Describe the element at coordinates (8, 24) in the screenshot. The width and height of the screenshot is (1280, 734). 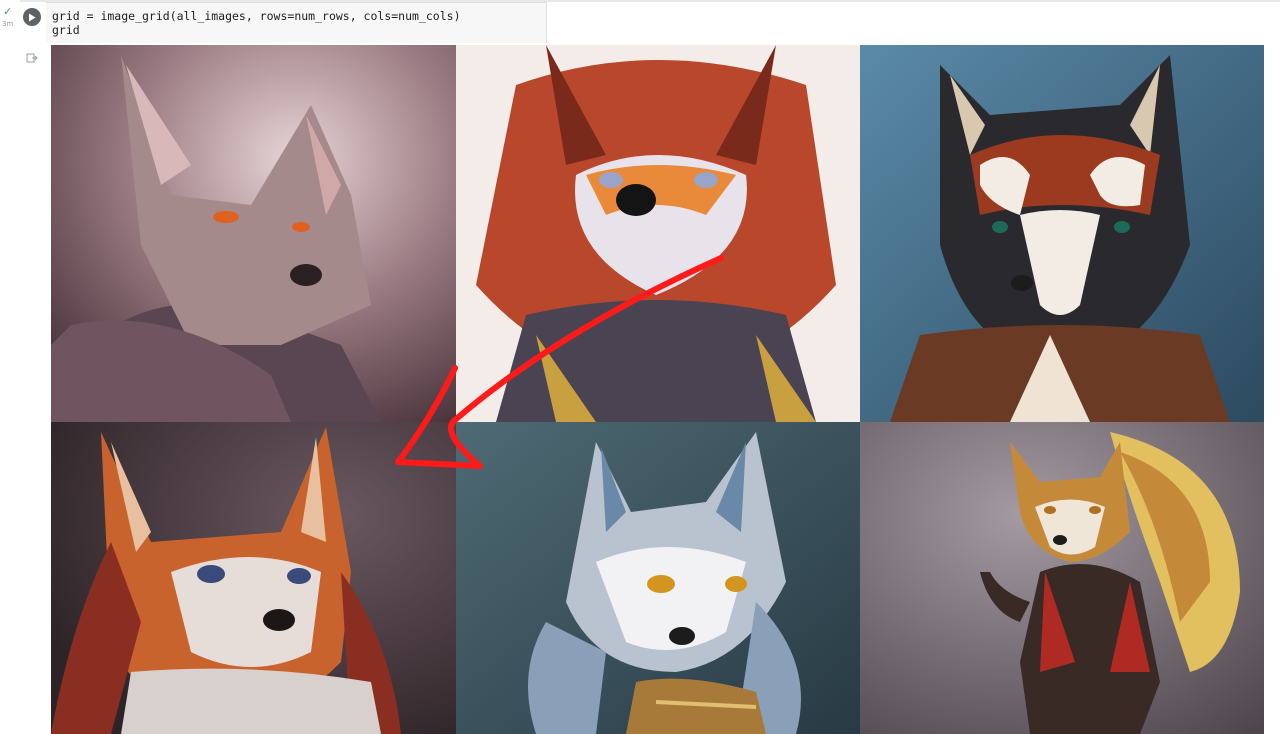
I see `execution-time: 3m` at that location.